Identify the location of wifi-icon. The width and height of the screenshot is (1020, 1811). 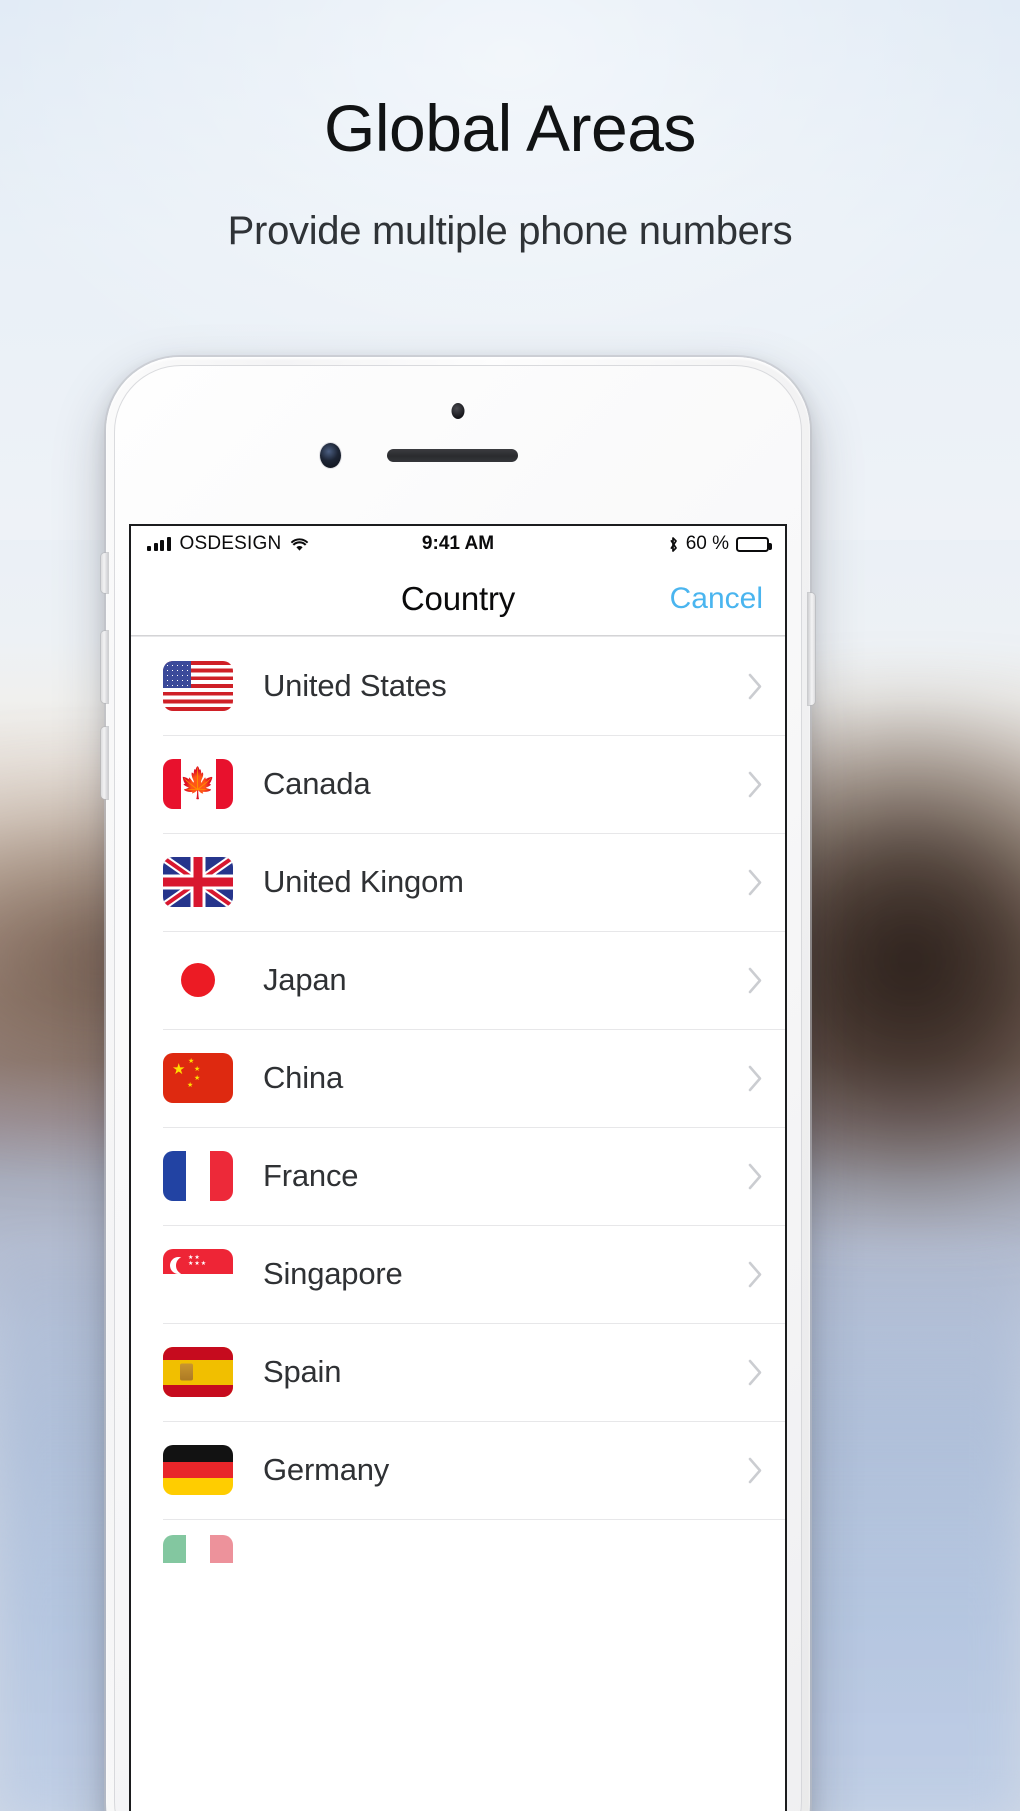
(299, 544).